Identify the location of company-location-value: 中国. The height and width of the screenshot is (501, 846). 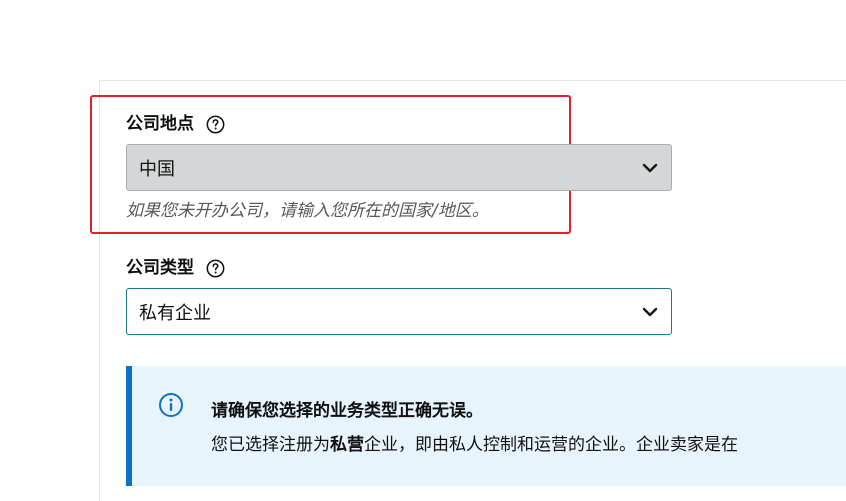
(157, 169).